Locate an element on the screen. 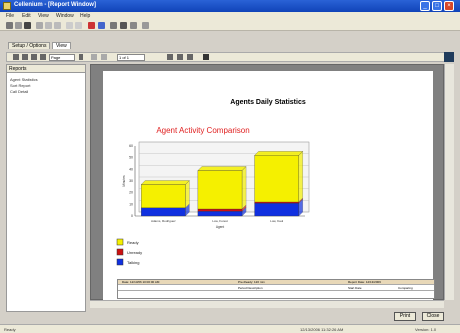  app-icon is located at coordinates (7, 6).